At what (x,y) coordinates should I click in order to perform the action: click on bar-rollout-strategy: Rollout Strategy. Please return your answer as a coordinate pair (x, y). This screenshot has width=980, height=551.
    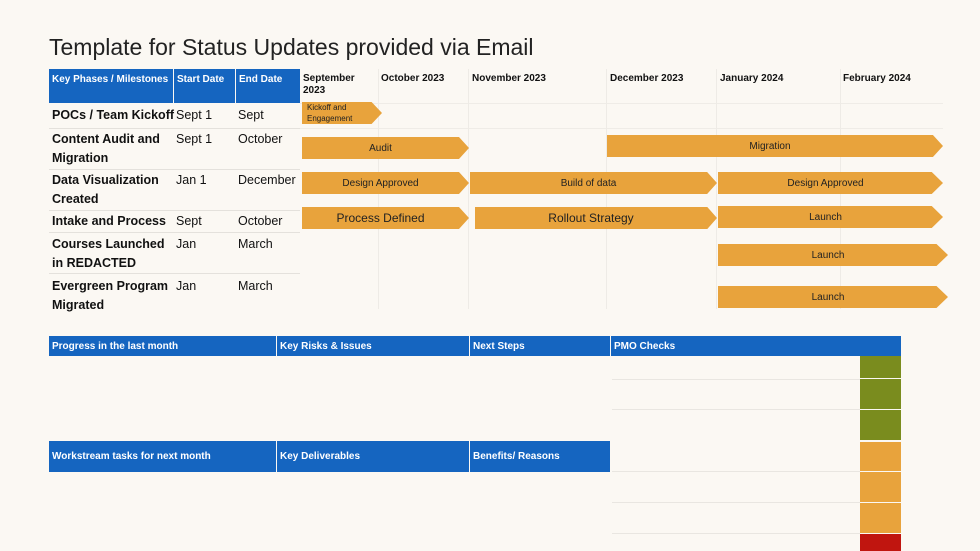
    Looking at the image, I should click on (596, 218).